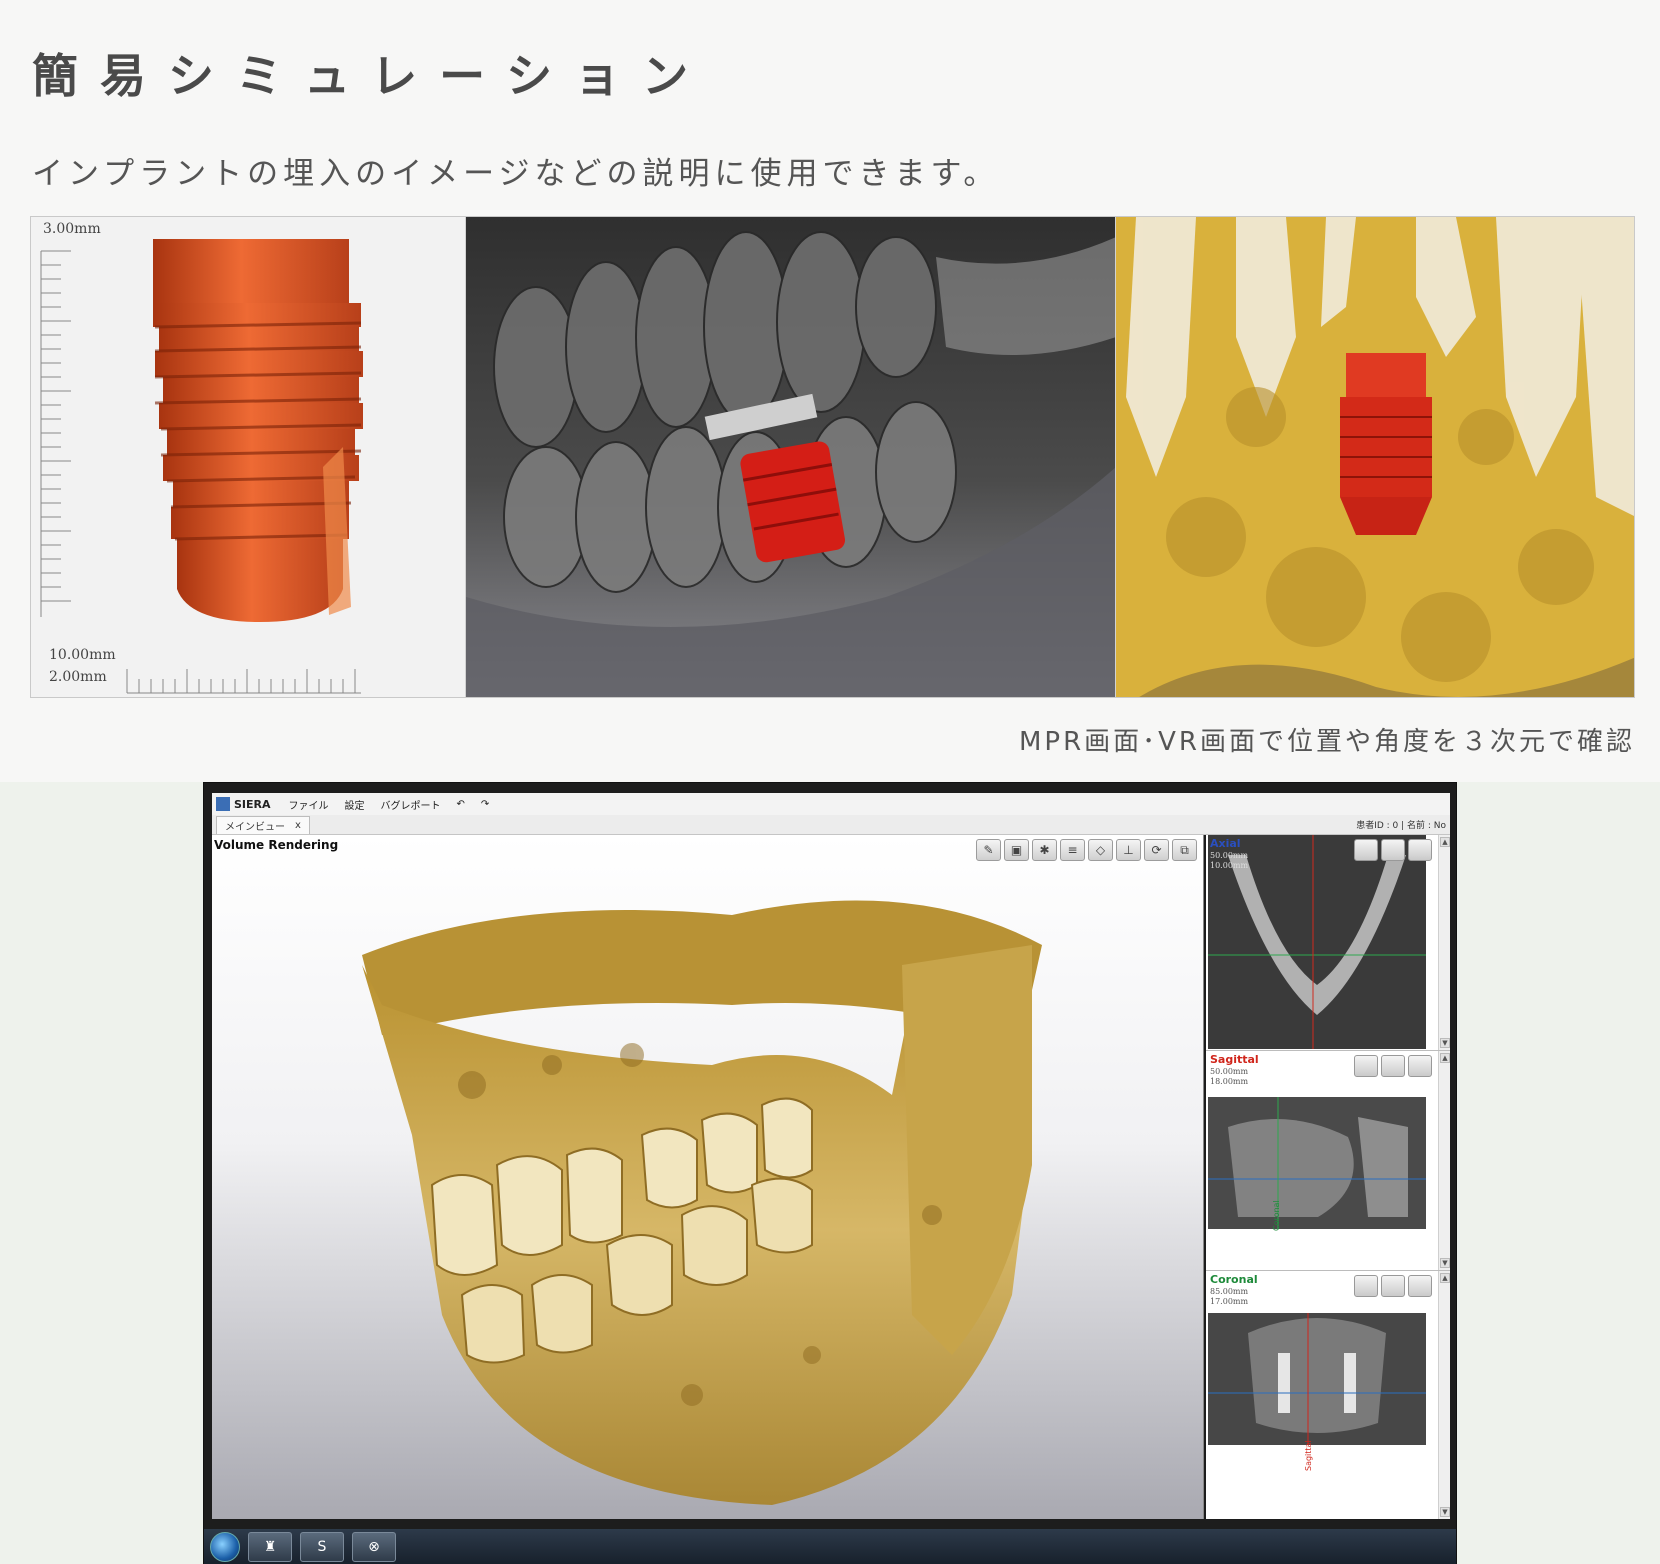 This screenshot has width=1660, height=1564. I want to click on implant-model-panel: 3.00mm 10.00mm 2.00mm, so click(248, 457).